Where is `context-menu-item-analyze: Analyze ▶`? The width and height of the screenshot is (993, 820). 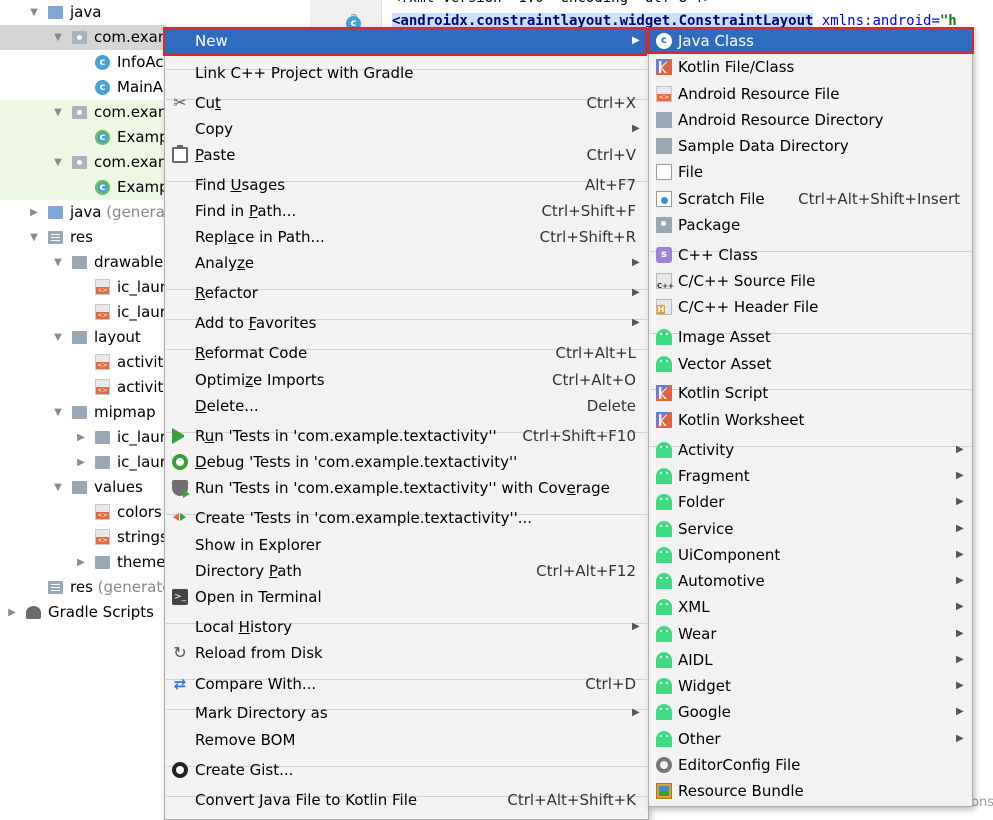 context-menu-item-analyze: Analyze ▶ is located at coordinates (406, 263).